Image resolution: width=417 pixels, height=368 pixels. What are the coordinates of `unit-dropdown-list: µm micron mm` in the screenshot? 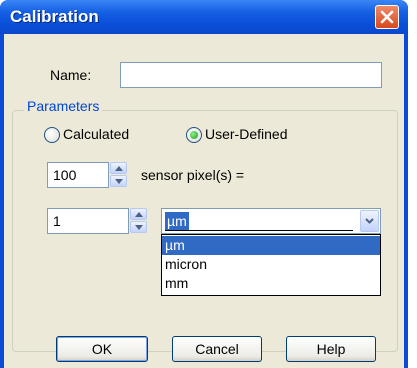 It's located at (271, 265).